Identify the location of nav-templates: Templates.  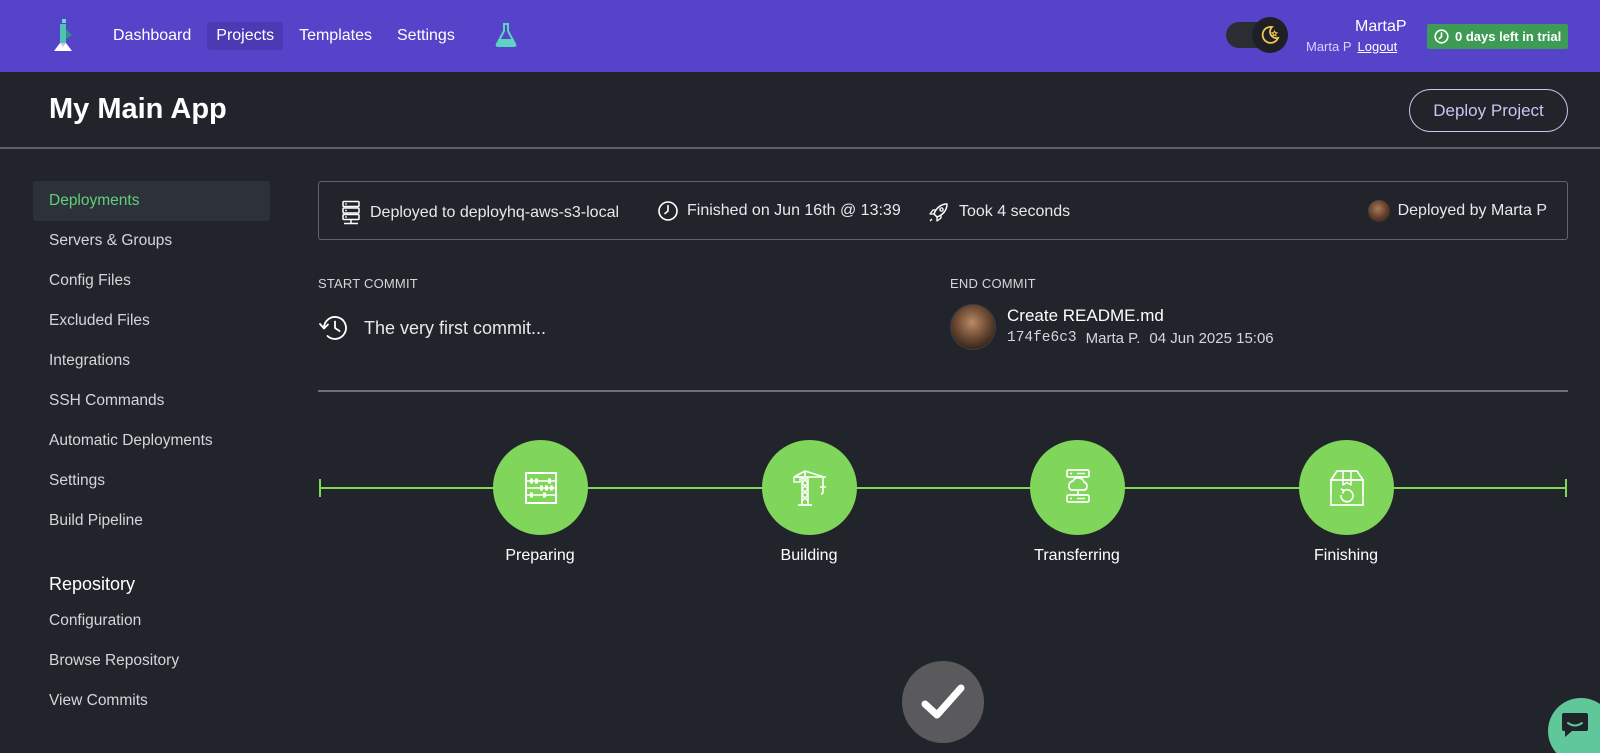
(335, 36).